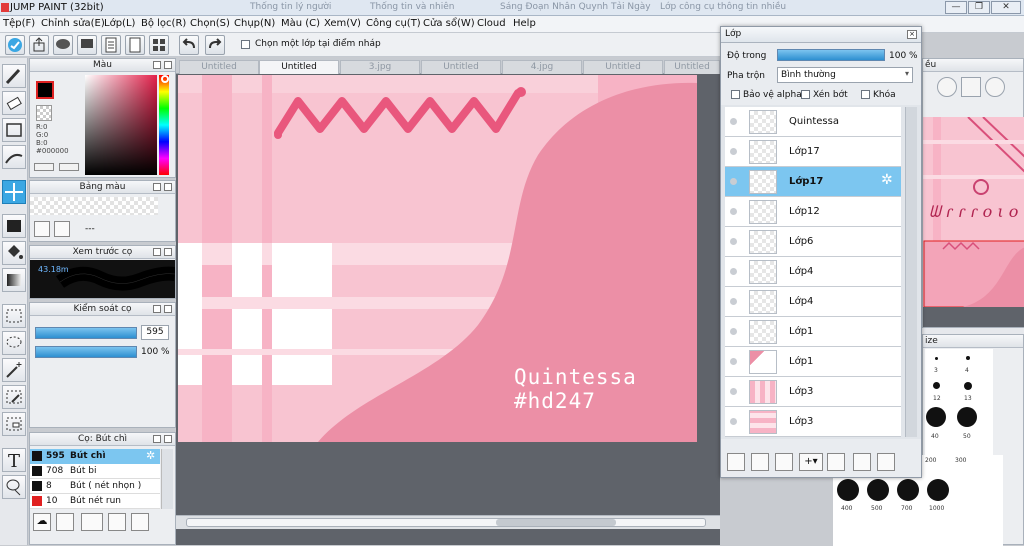 The image size is (1024, 546). What do you see at coordinates (215, 45) in the screenshot?
I see `redo-icon` at bounding box center [215, 45].